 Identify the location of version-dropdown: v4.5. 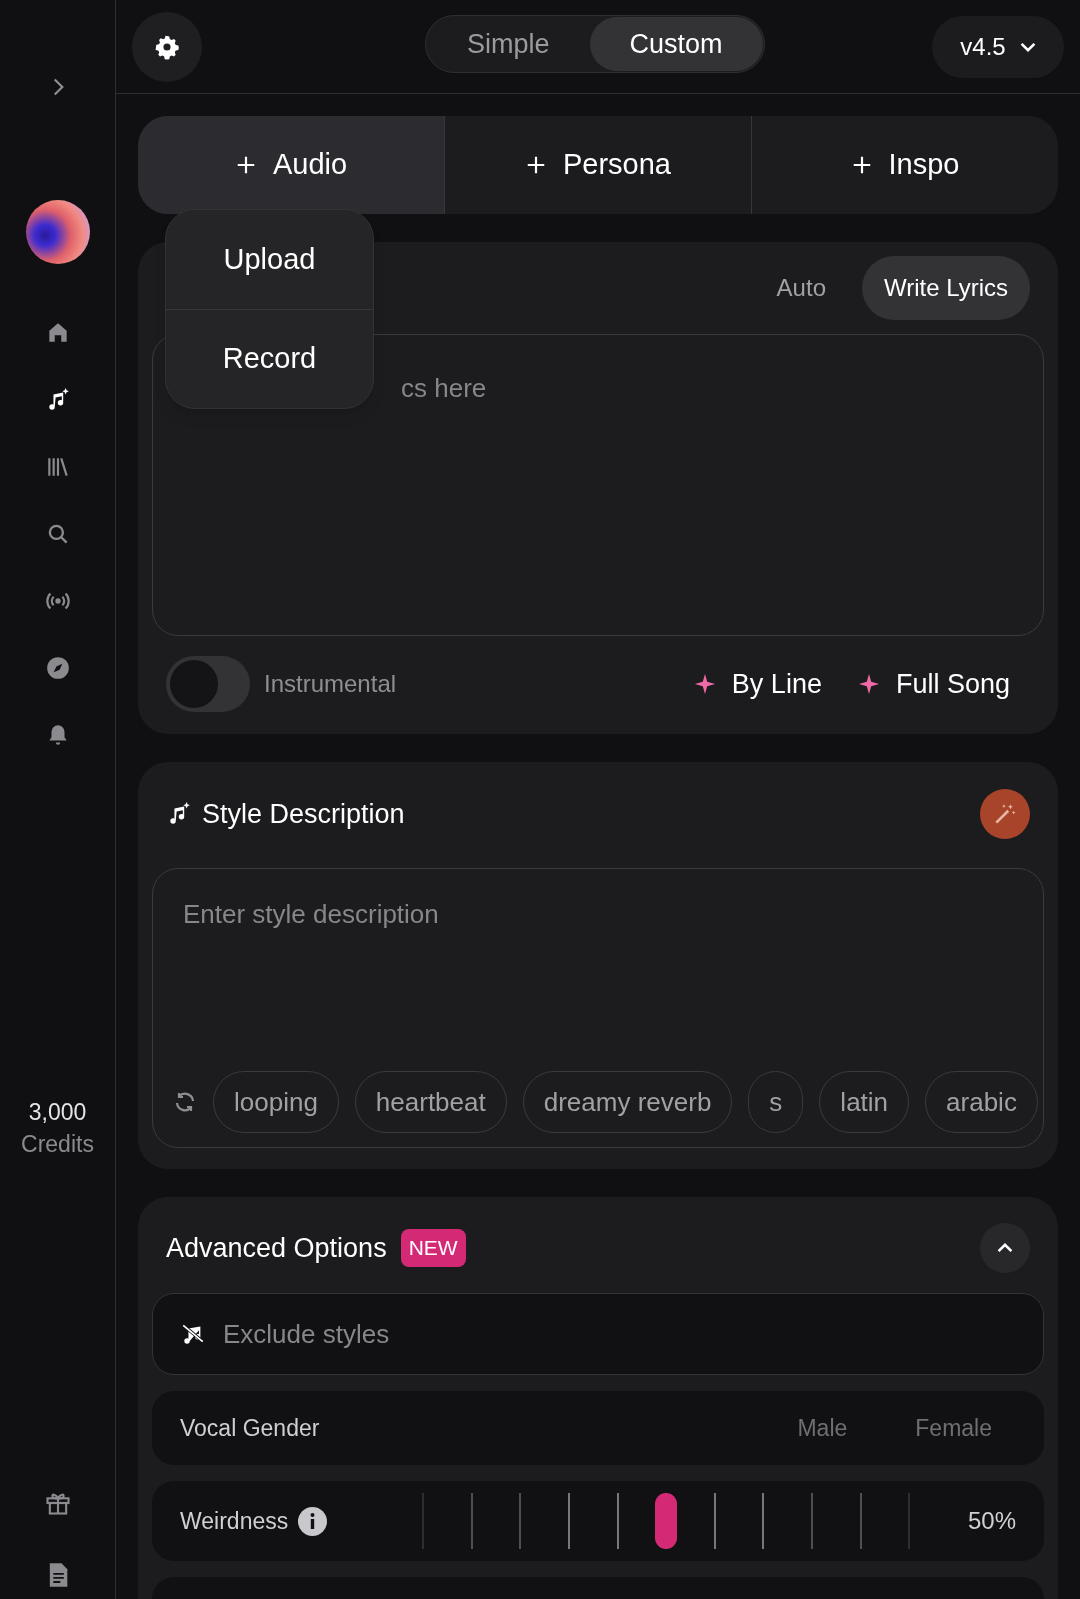
(998, 46).